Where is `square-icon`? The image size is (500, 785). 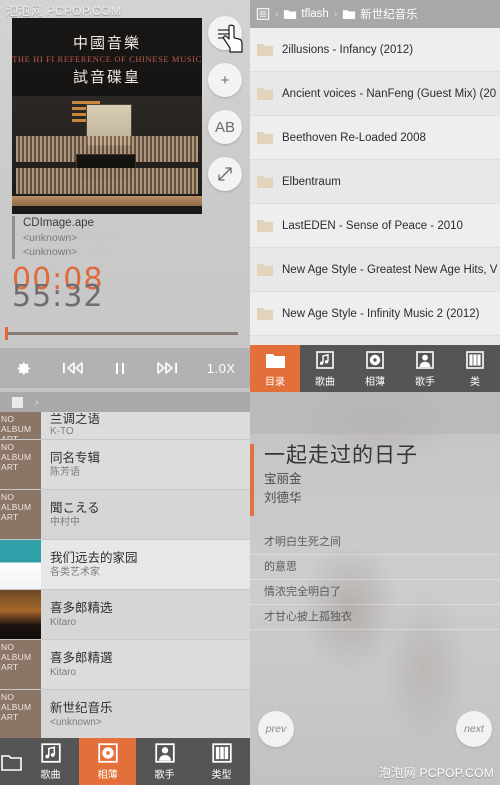 square-icon is located at coordinates (17, 402).